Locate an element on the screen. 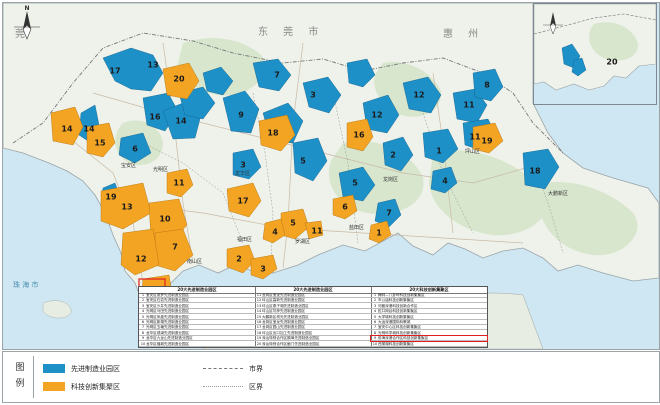 This screenshot has width=660, height=405. table-row: 17龙岗区园山先进制造业园区 is located at coordinates (313, 328).